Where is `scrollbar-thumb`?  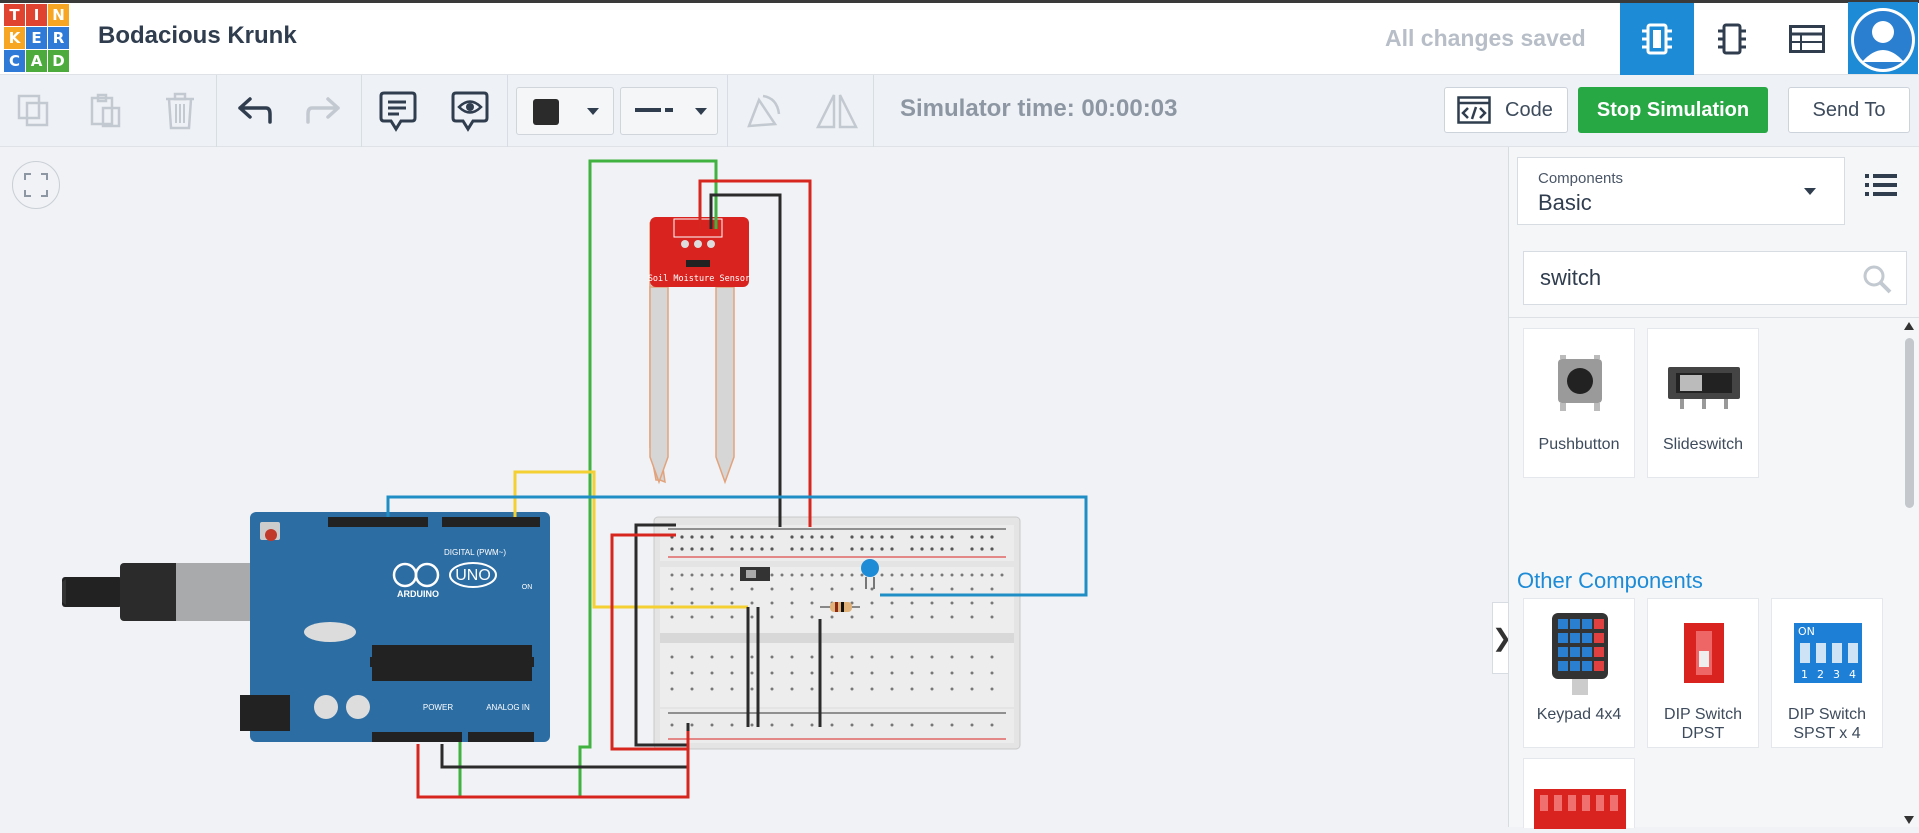
scrollbar-thumb is located at coordinates (1909, 423).